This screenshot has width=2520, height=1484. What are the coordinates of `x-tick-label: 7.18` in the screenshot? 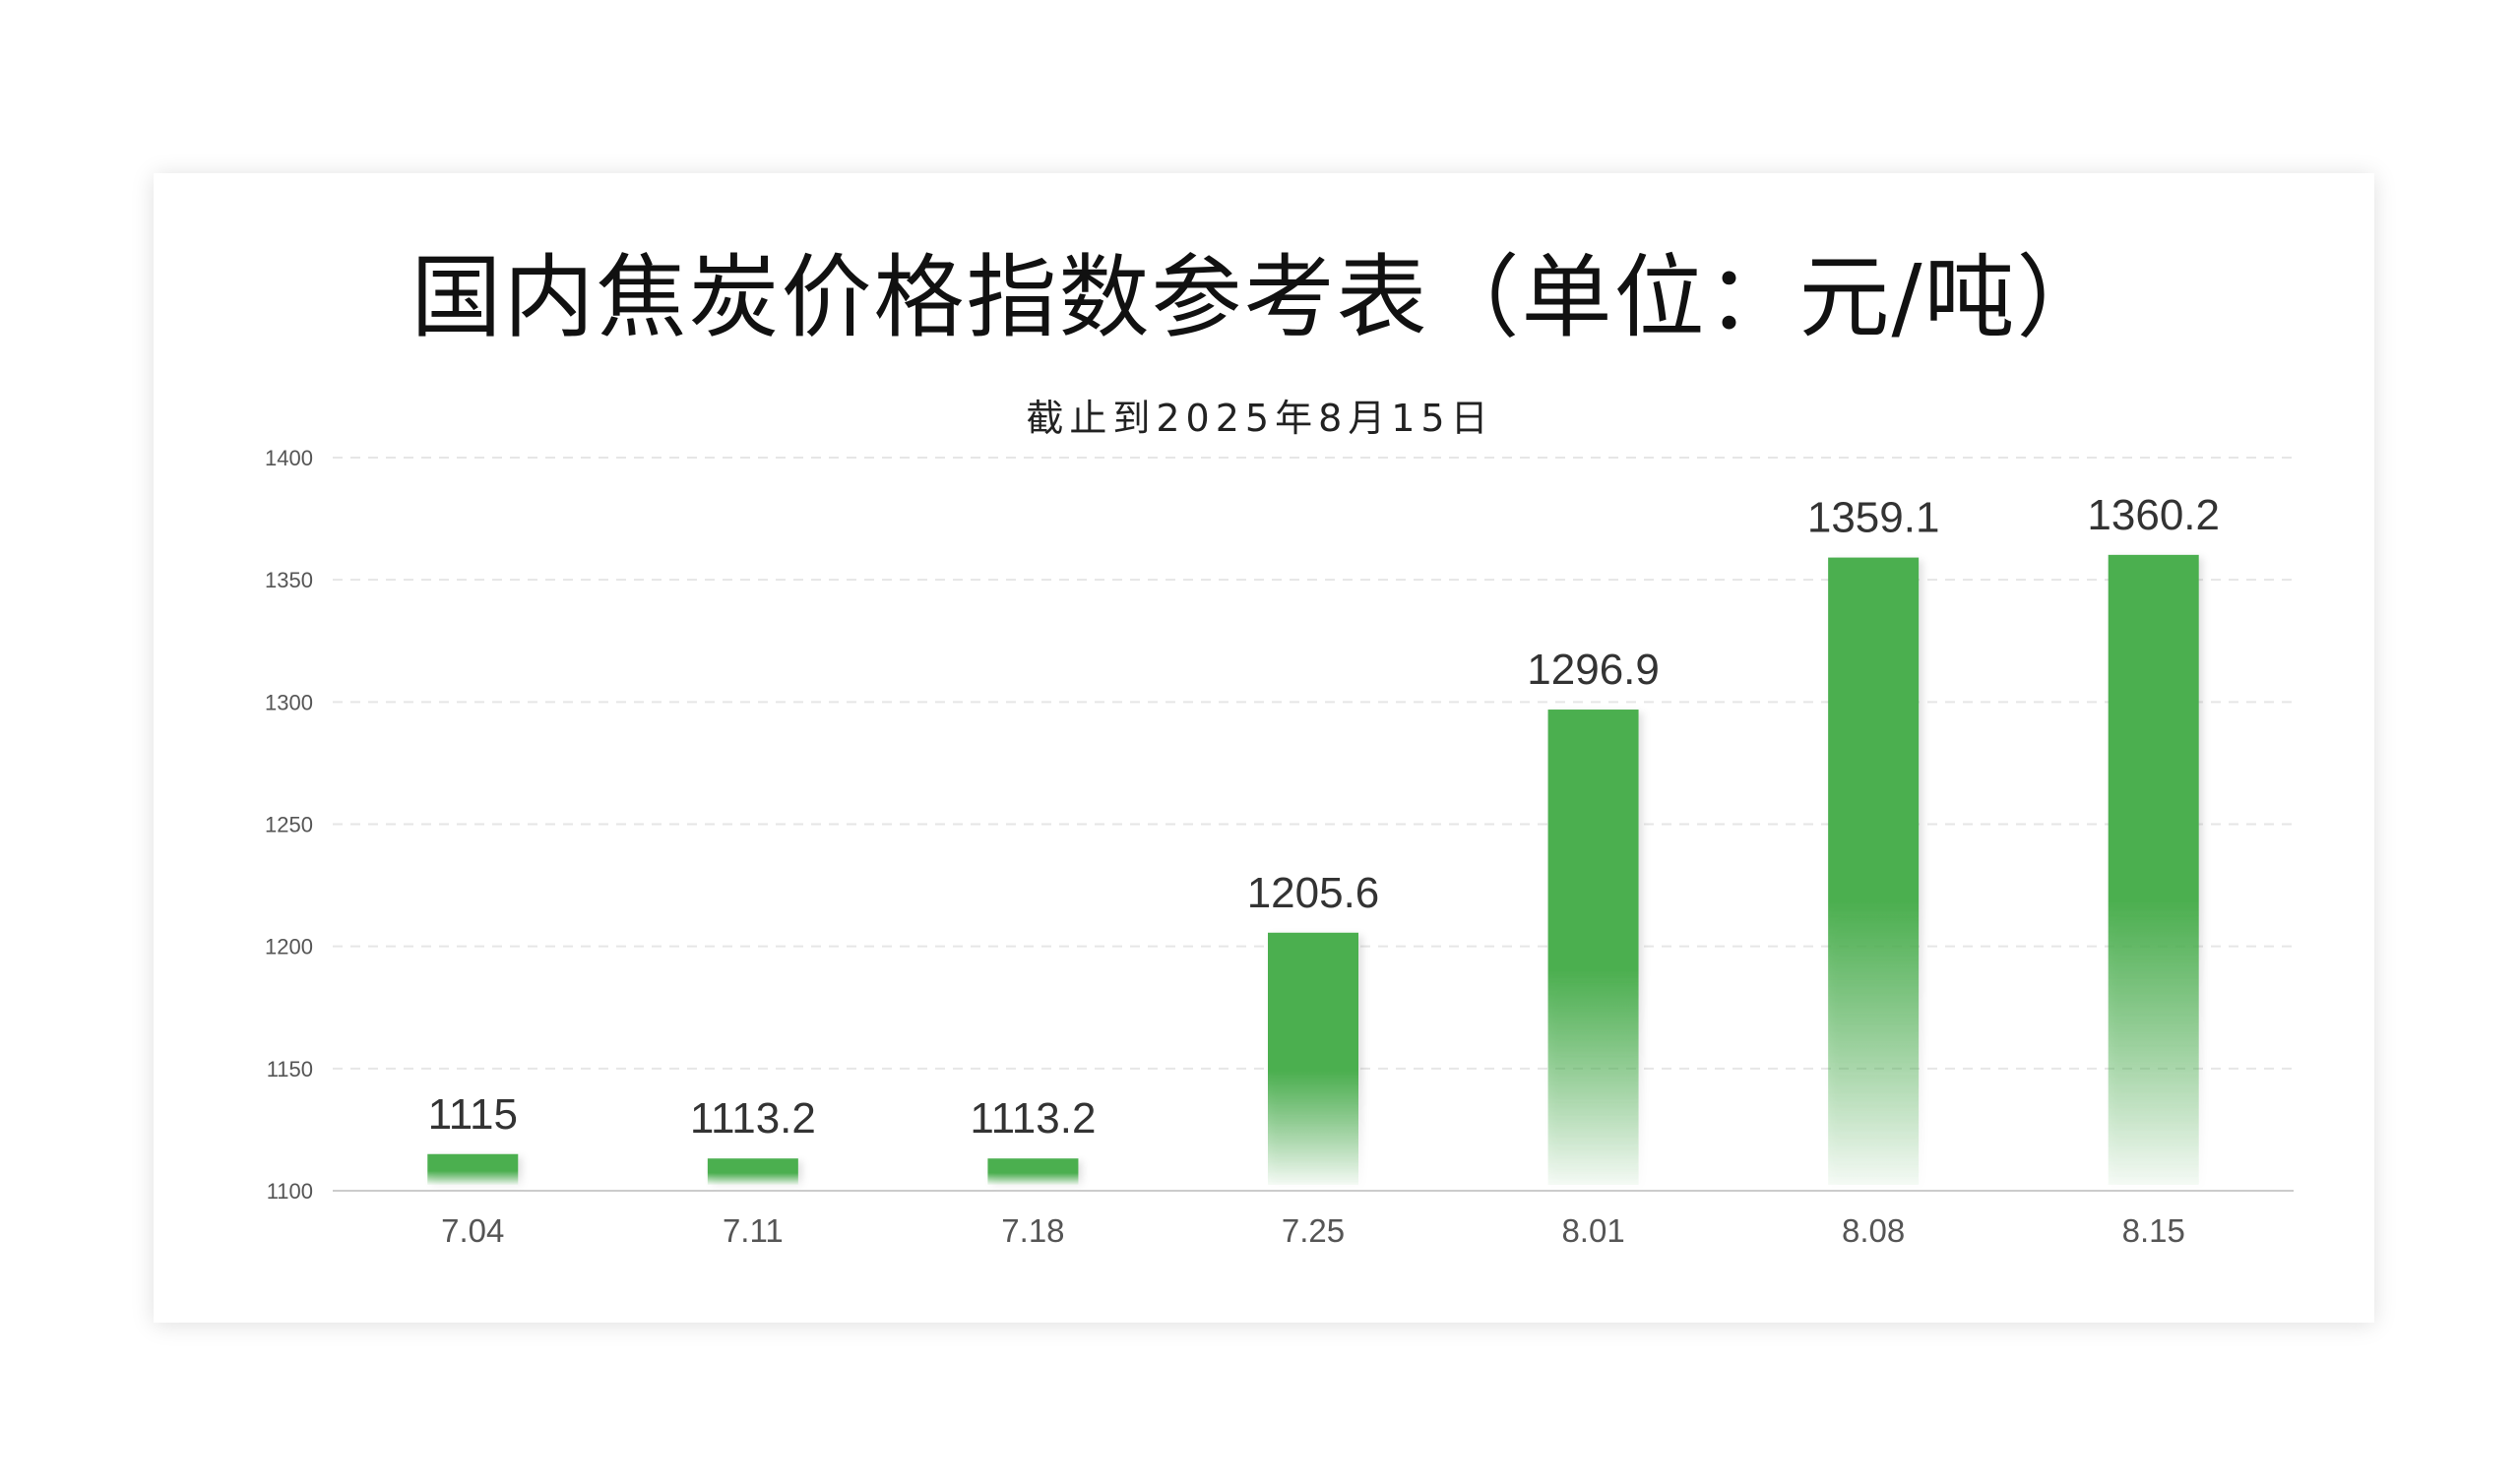 It's located at (1032, 1231).